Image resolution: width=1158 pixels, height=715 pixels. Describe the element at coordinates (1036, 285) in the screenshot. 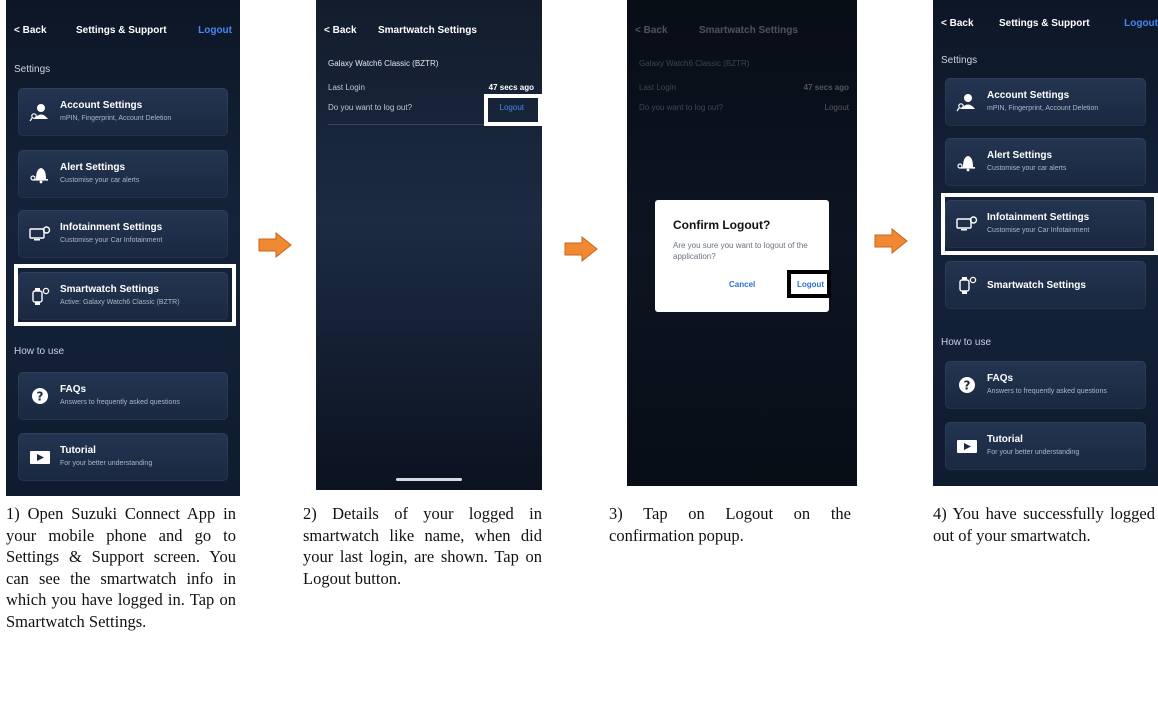

I see `card-title: Smartwatch Settings` at that location.